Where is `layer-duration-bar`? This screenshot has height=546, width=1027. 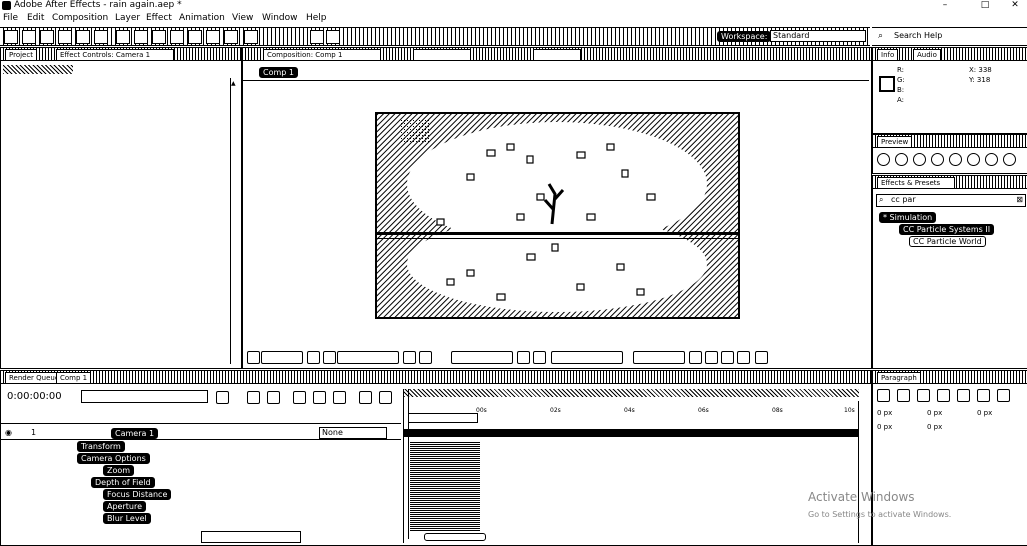
layer-duration-bar is located at coordinates (631, 433).